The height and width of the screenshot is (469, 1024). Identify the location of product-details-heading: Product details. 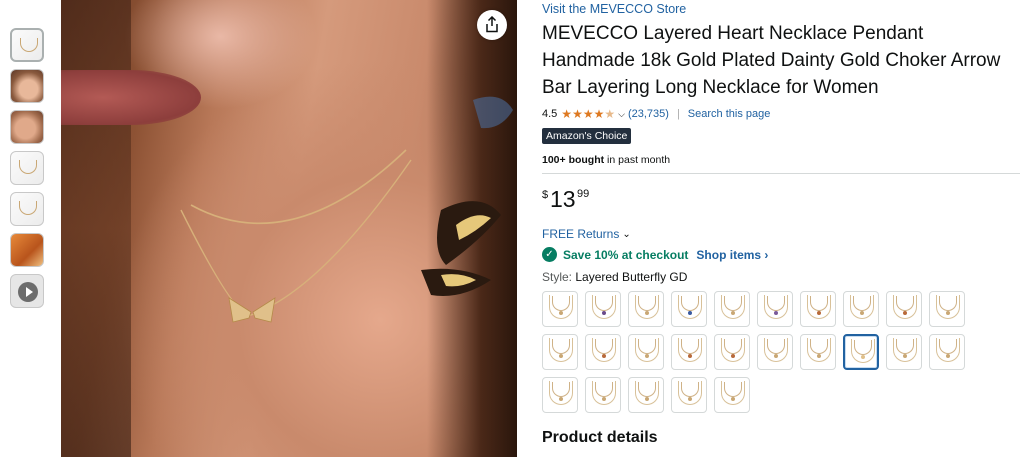
(600, 437).